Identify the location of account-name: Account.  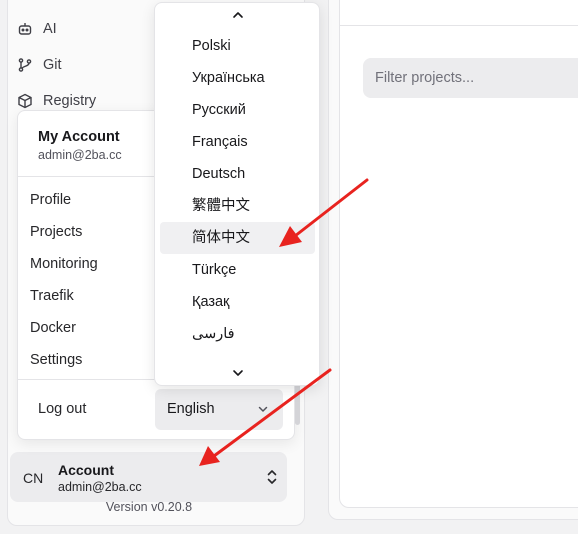
(86, 470).